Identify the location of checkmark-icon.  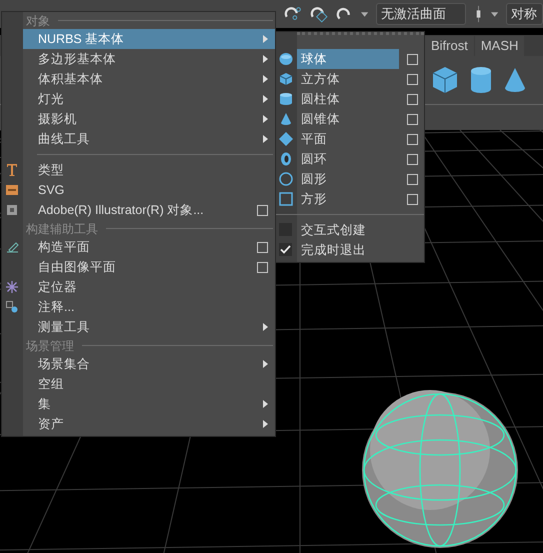
(285, 249).